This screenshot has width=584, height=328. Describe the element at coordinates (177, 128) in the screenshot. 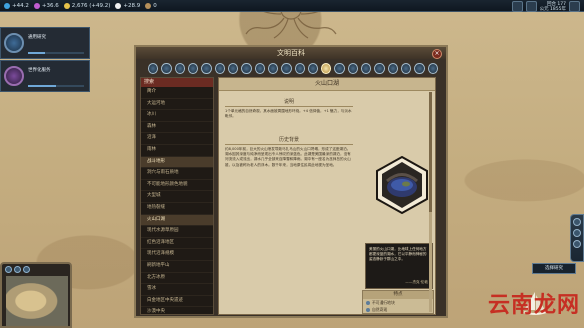

I see `sidebar-item: 森林` at that location.